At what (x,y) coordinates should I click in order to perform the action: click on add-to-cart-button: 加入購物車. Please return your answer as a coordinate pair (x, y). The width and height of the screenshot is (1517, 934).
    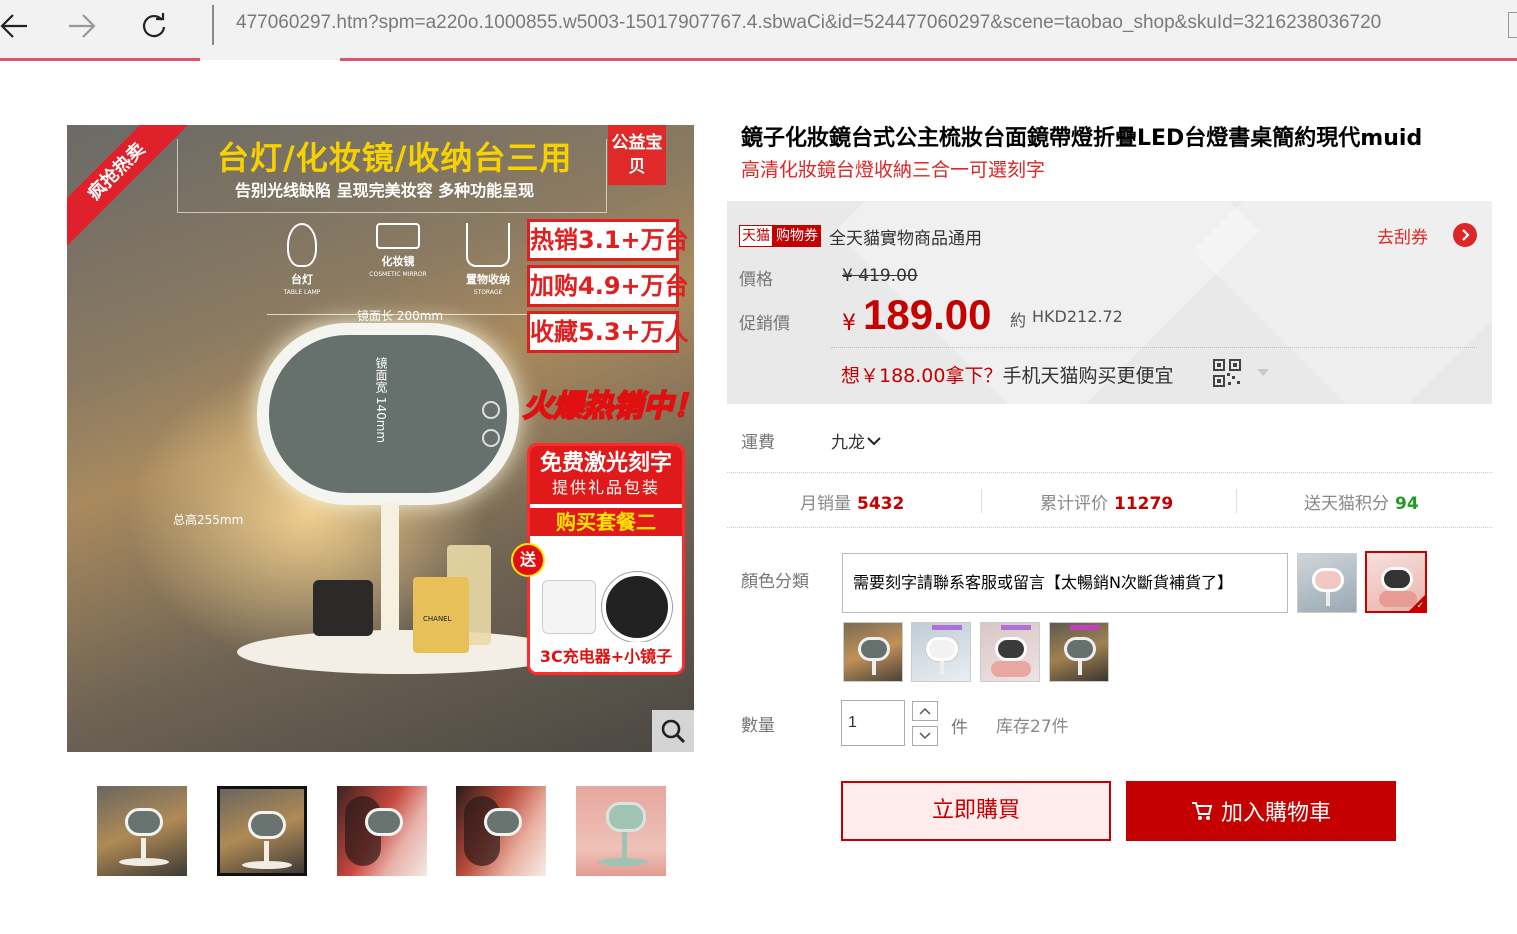
    Looking at the image, I should click on (1261, 811).